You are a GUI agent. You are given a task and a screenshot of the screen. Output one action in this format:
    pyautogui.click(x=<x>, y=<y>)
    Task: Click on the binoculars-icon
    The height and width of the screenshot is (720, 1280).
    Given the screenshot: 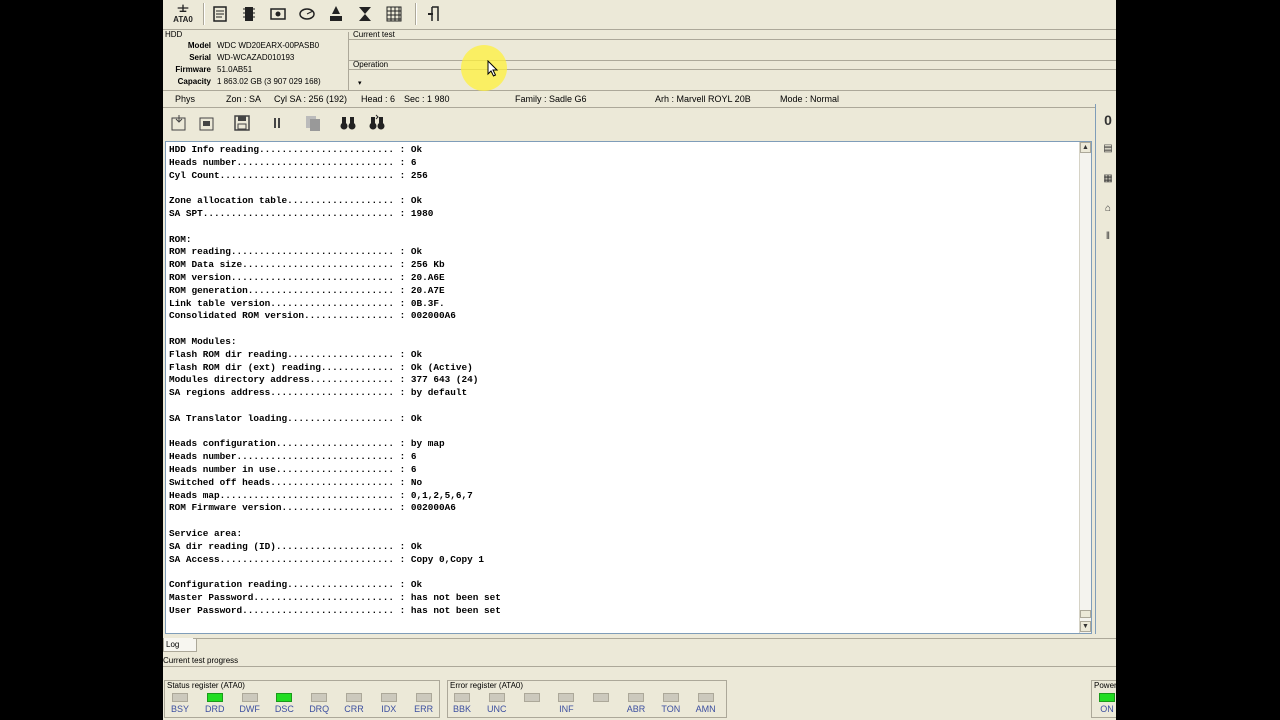 What is the action you would take?
    pyautogui.click(x=348, y=123)
    